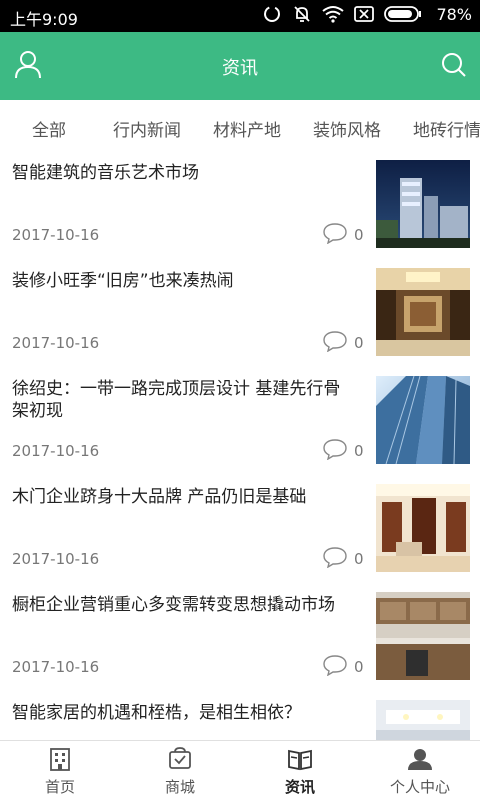 The image size is (480, 801). I want to click on skyscraper-image, so click(423, 420).